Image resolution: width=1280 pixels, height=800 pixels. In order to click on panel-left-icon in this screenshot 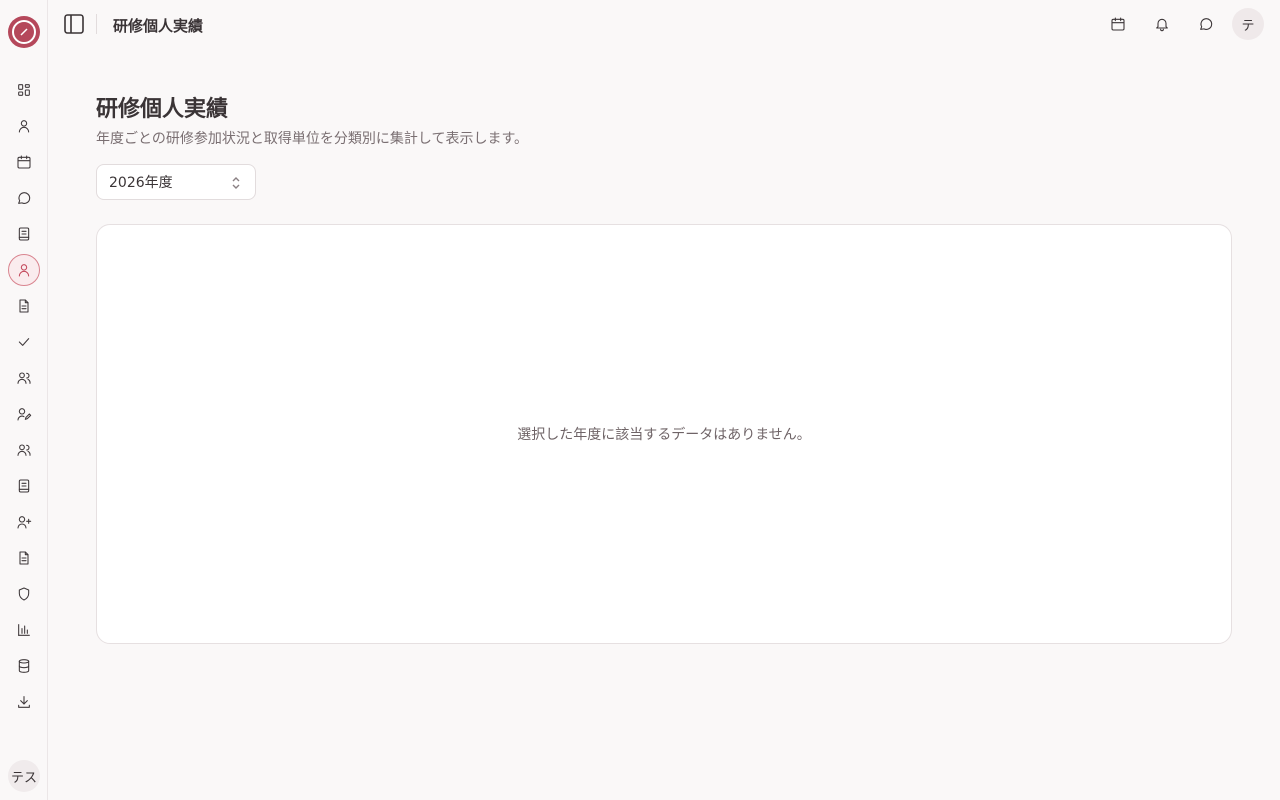, I will do `click(74, 24)`.